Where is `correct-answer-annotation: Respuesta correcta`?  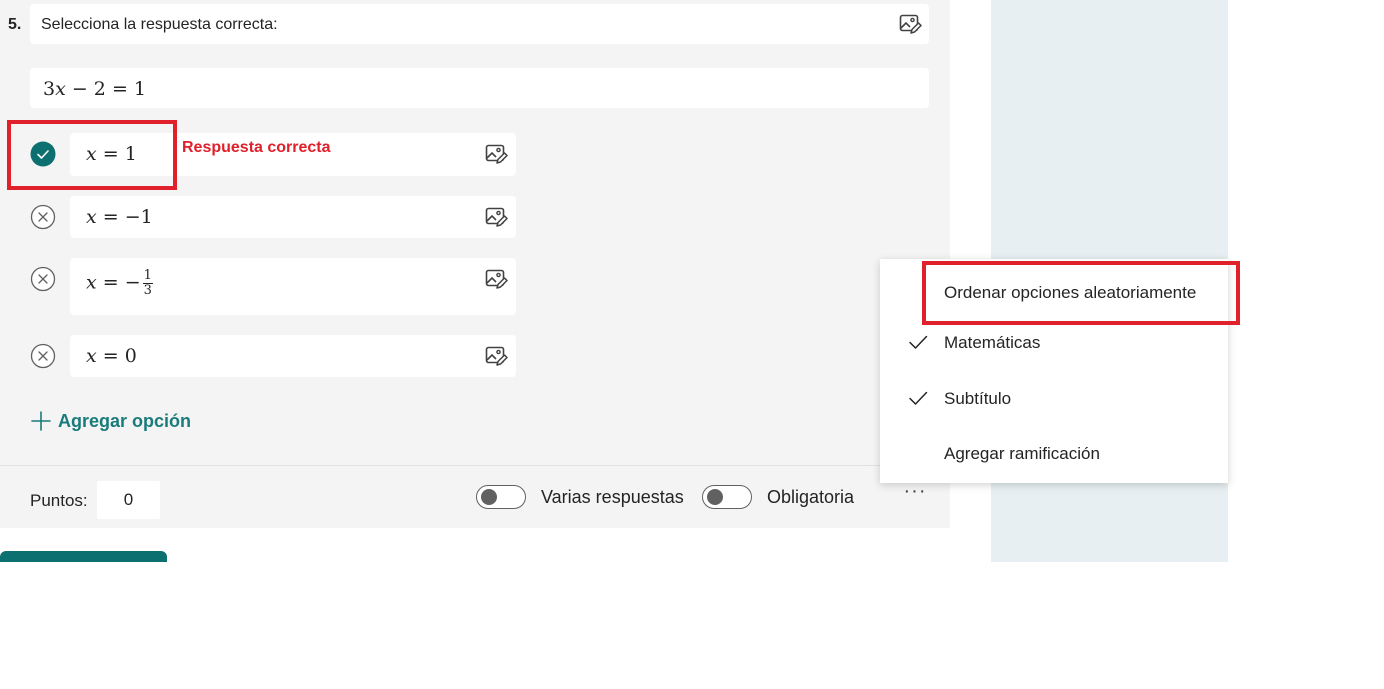
correct-answer-annotation: Respuesta correcta is located at coordinates (256, 147).